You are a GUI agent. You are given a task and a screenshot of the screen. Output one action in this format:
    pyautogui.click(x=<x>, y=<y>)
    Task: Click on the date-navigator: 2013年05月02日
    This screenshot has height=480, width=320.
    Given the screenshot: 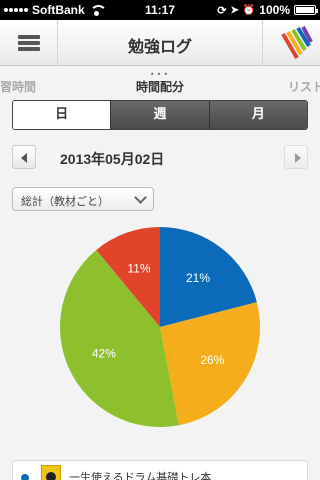 What is the action you would take?
    pyautogui.click(x=160, y=158)
    